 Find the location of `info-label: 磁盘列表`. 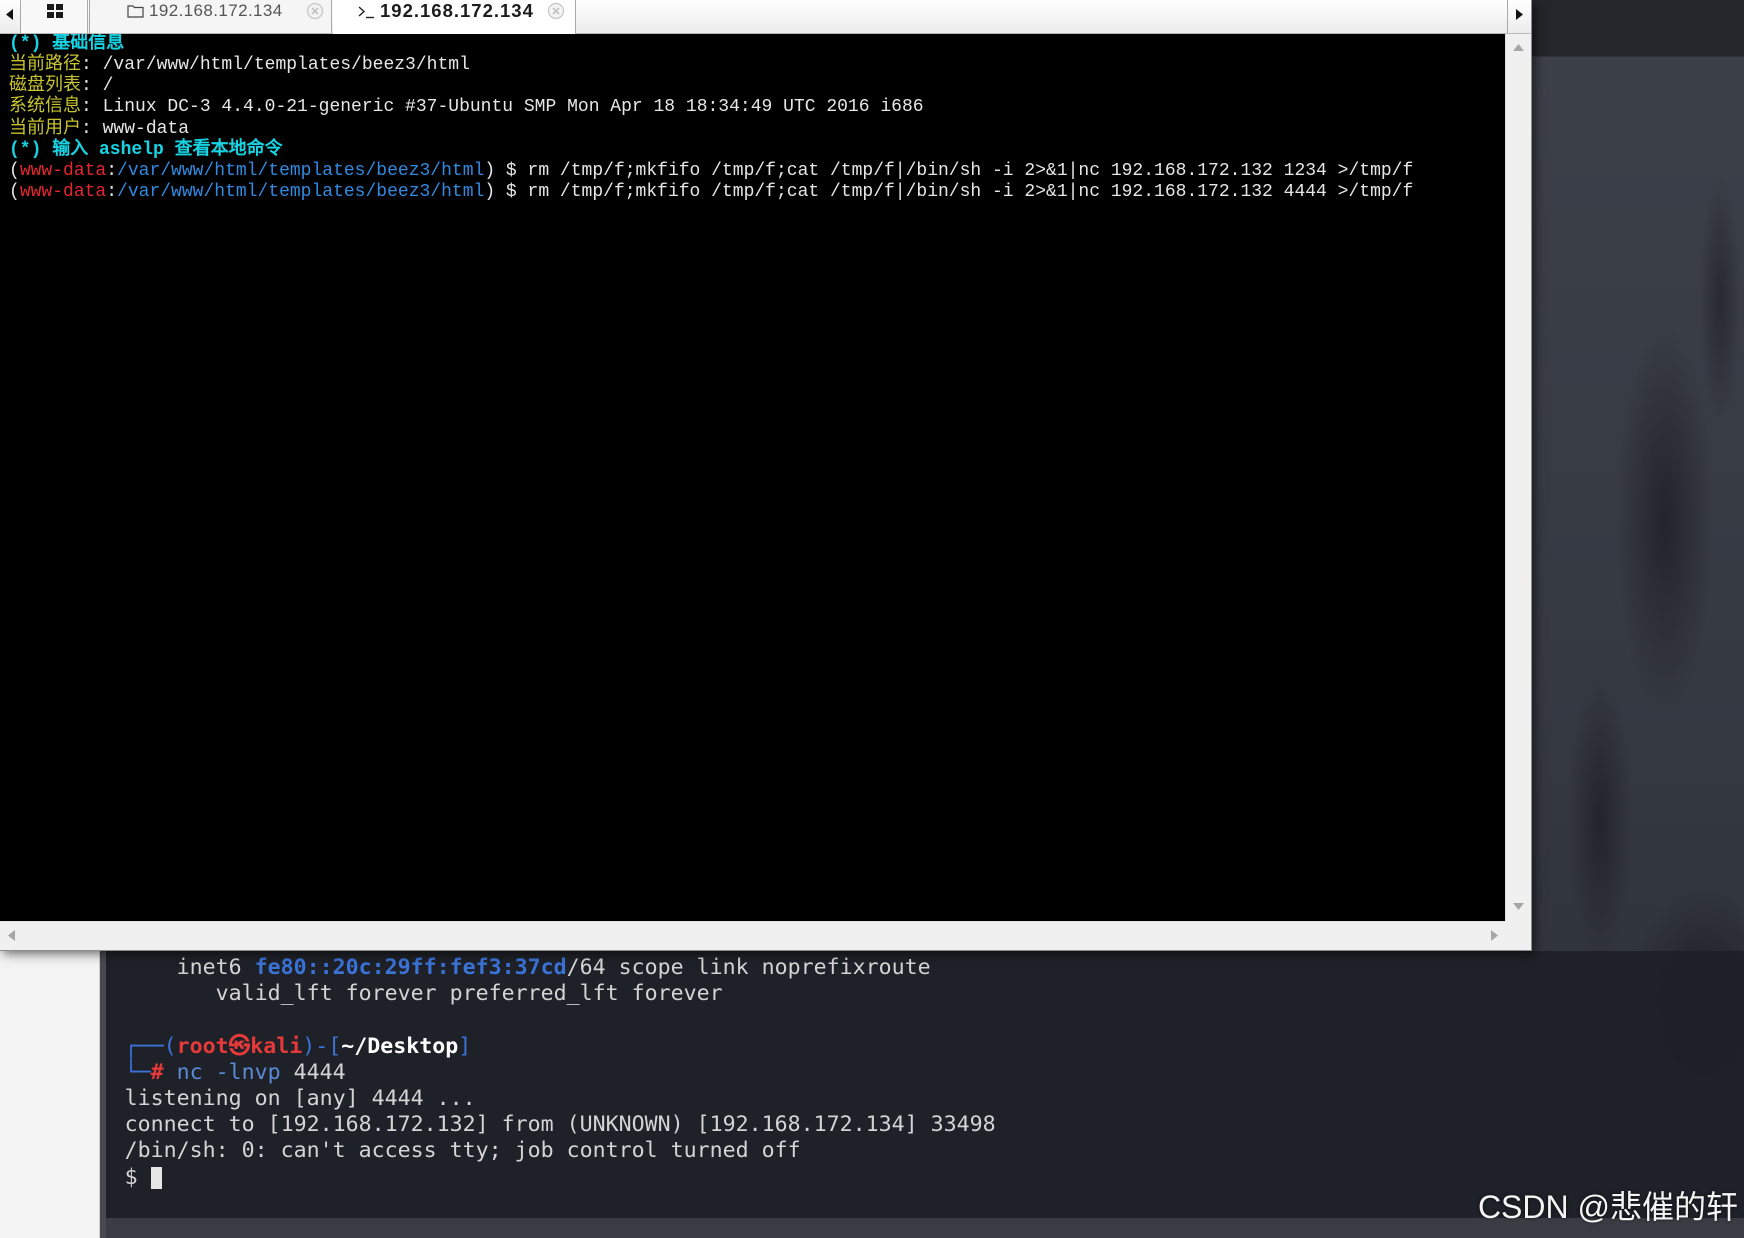

info-label: 磁盘列表 is located at coordinates (45, 86).